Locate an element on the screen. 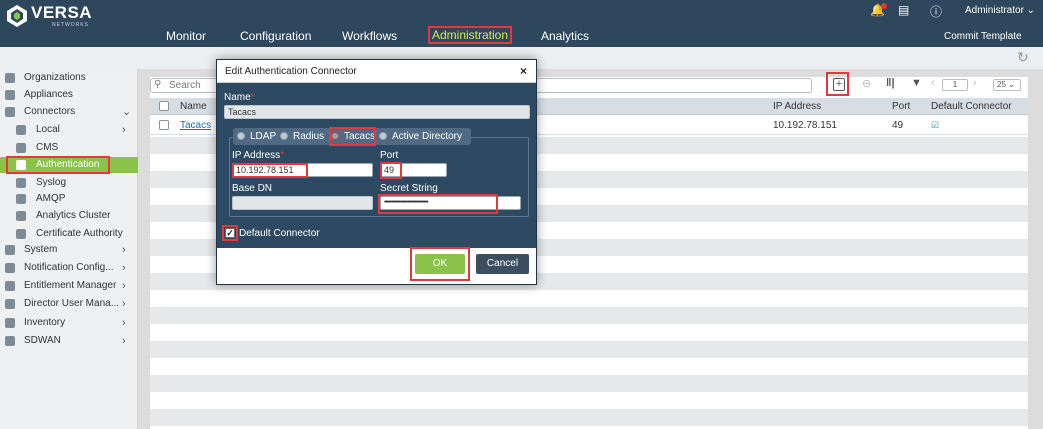  nav-configuration: Configuration is located at coordinates (275, 36).